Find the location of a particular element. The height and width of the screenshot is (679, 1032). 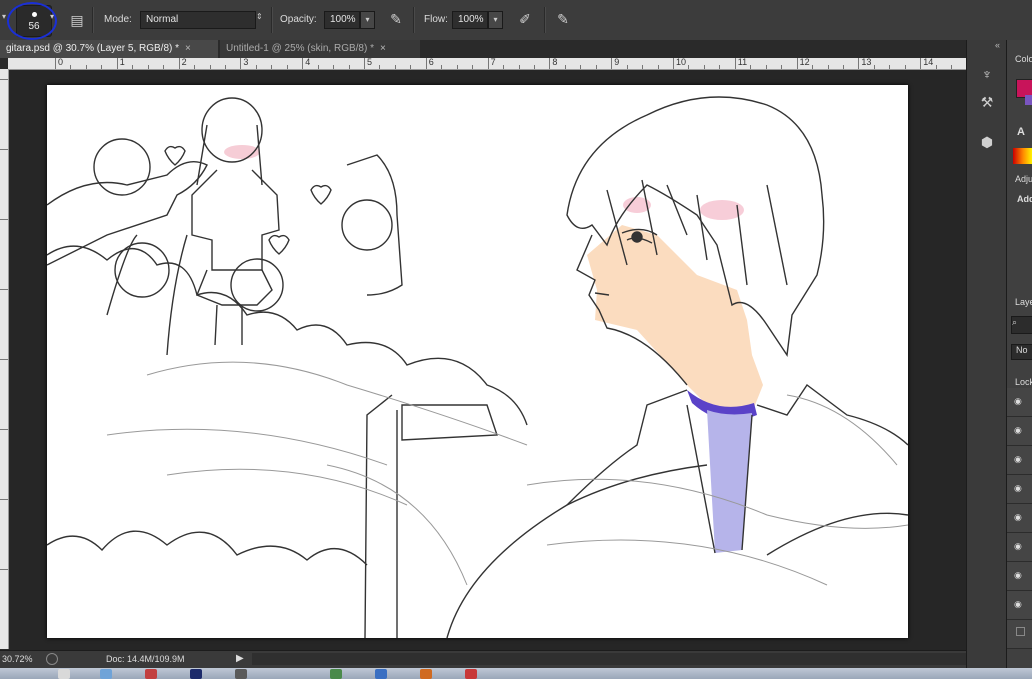

pressure-size-icon: ✎ is located at coordinates (563, 19).